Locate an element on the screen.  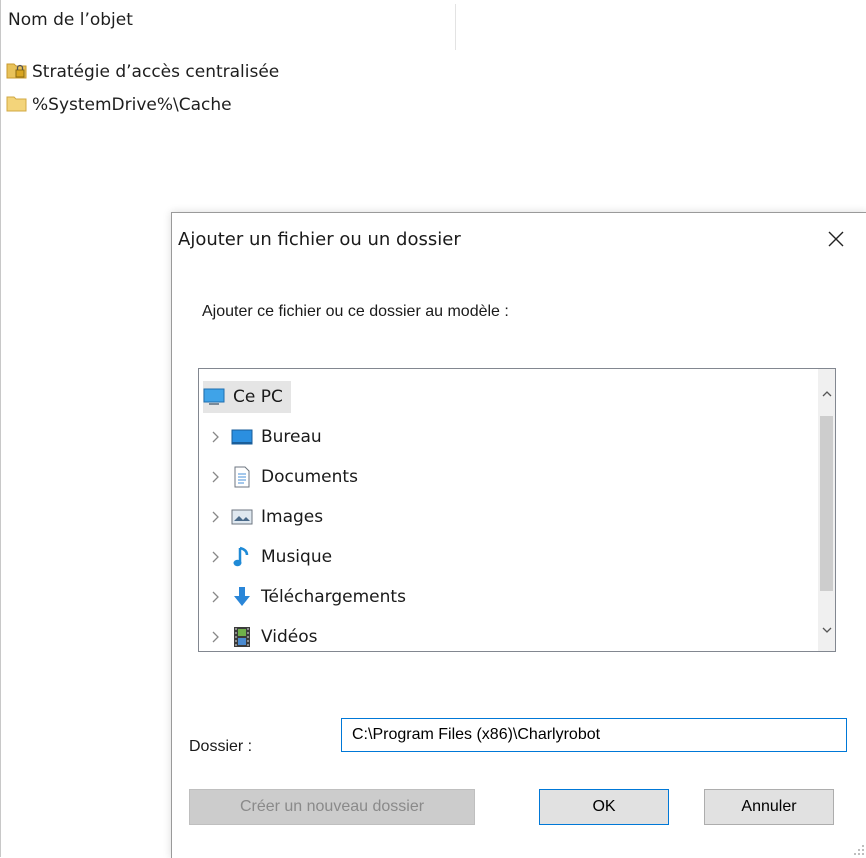
ok-button: OK is located at coordinates (604, 807).